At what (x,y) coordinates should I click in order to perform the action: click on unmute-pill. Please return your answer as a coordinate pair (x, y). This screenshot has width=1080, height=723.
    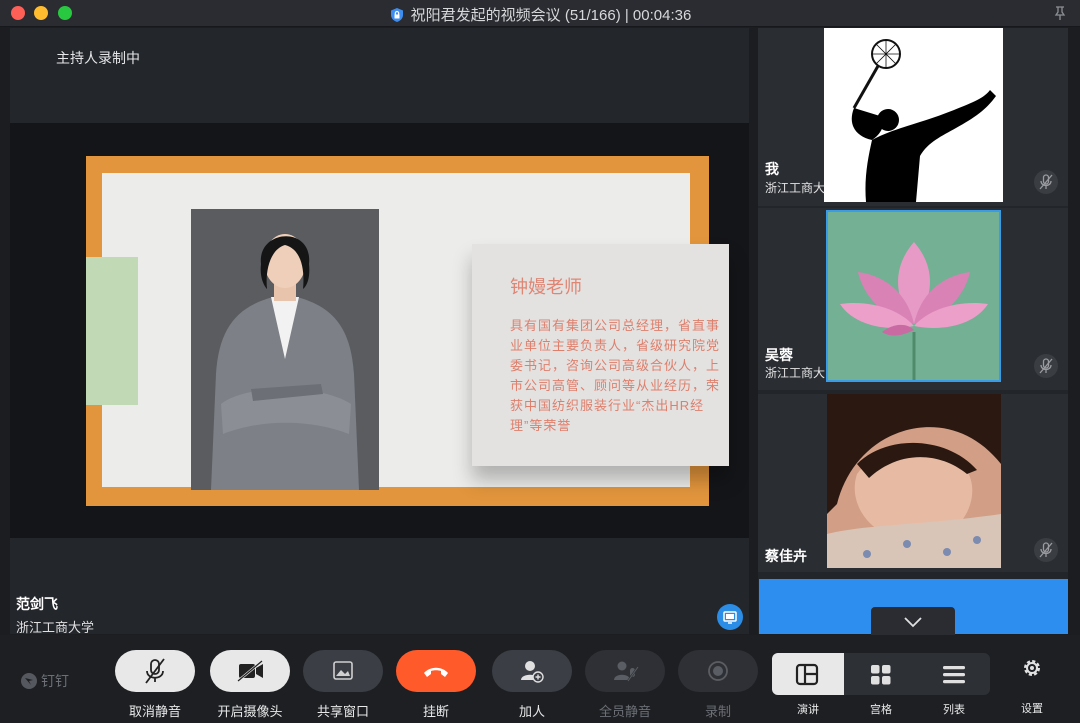
    Looking at the image, I should click on (155, 671).